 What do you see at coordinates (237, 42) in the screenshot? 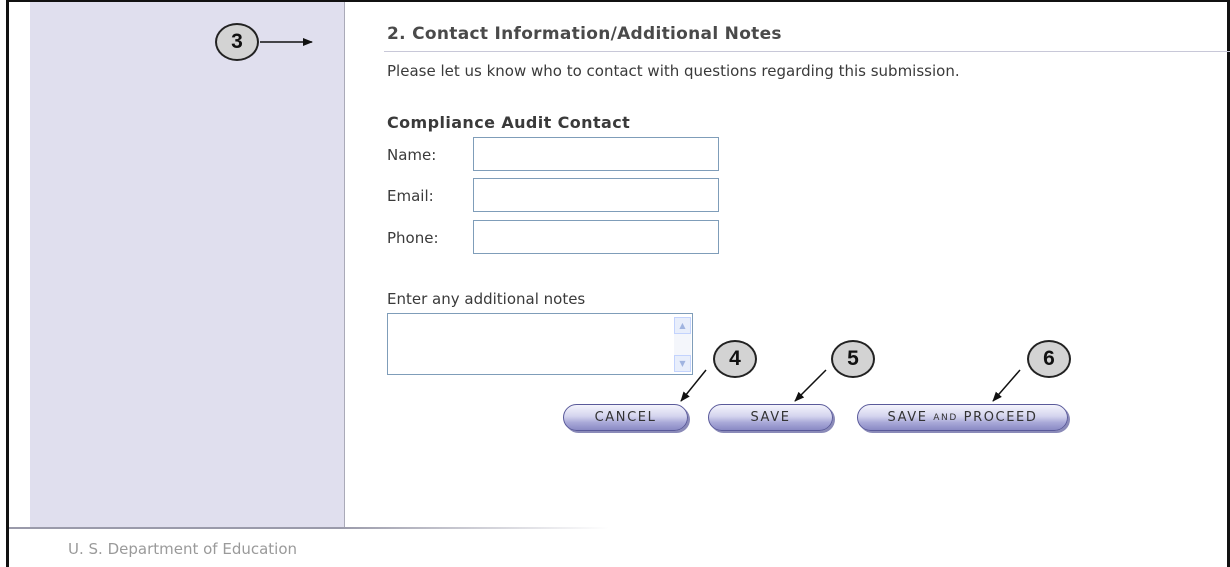
I see `callout-3: 3` at bounding box center [237, 42].